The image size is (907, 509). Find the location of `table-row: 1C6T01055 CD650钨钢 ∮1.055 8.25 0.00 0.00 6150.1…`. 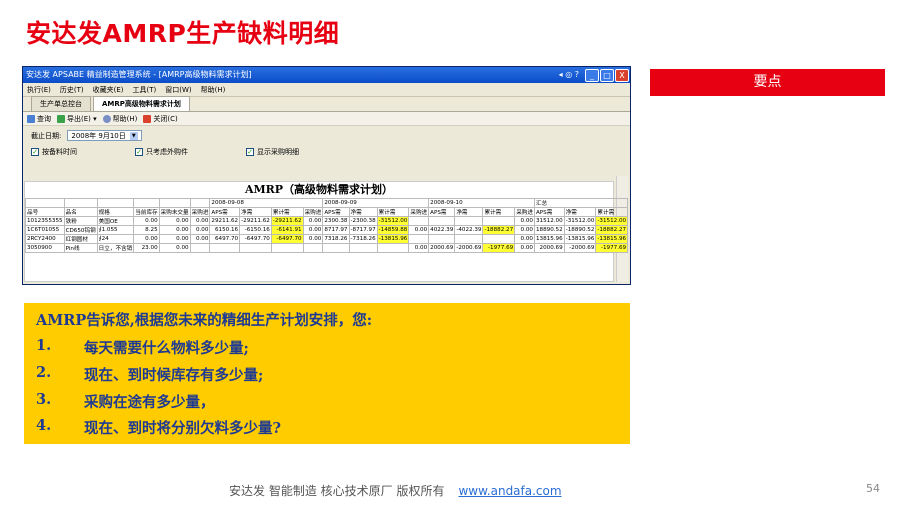

table-row: 1C6T01055 CD650钨钢 ∮1.055 8.25 0.00 0.00 6150.1… is located at coordinates (327, 230).